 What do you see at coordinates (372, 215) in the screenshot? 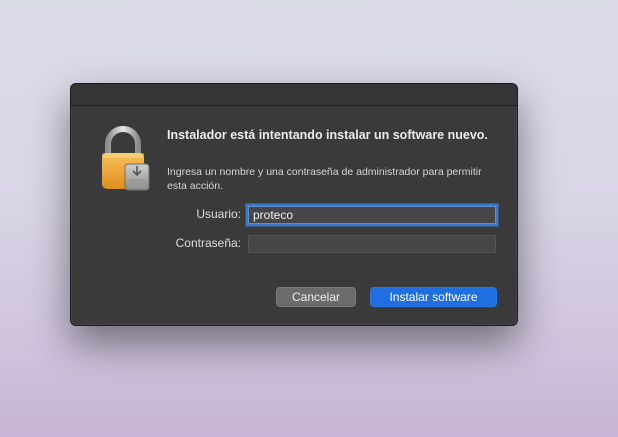
I see `username-field` at bounding box center [372, 215].